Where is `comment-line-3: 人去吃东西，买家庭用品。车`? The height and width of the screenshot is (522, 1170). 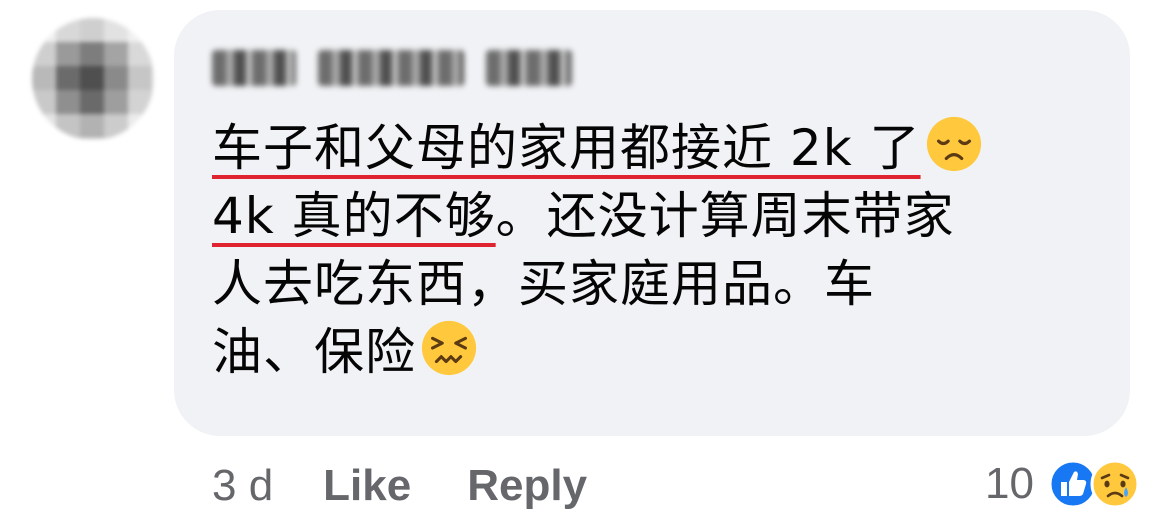
comment-line-3: 人去吃东西，买家庭用品。车 is located at coordinates (652, 284).